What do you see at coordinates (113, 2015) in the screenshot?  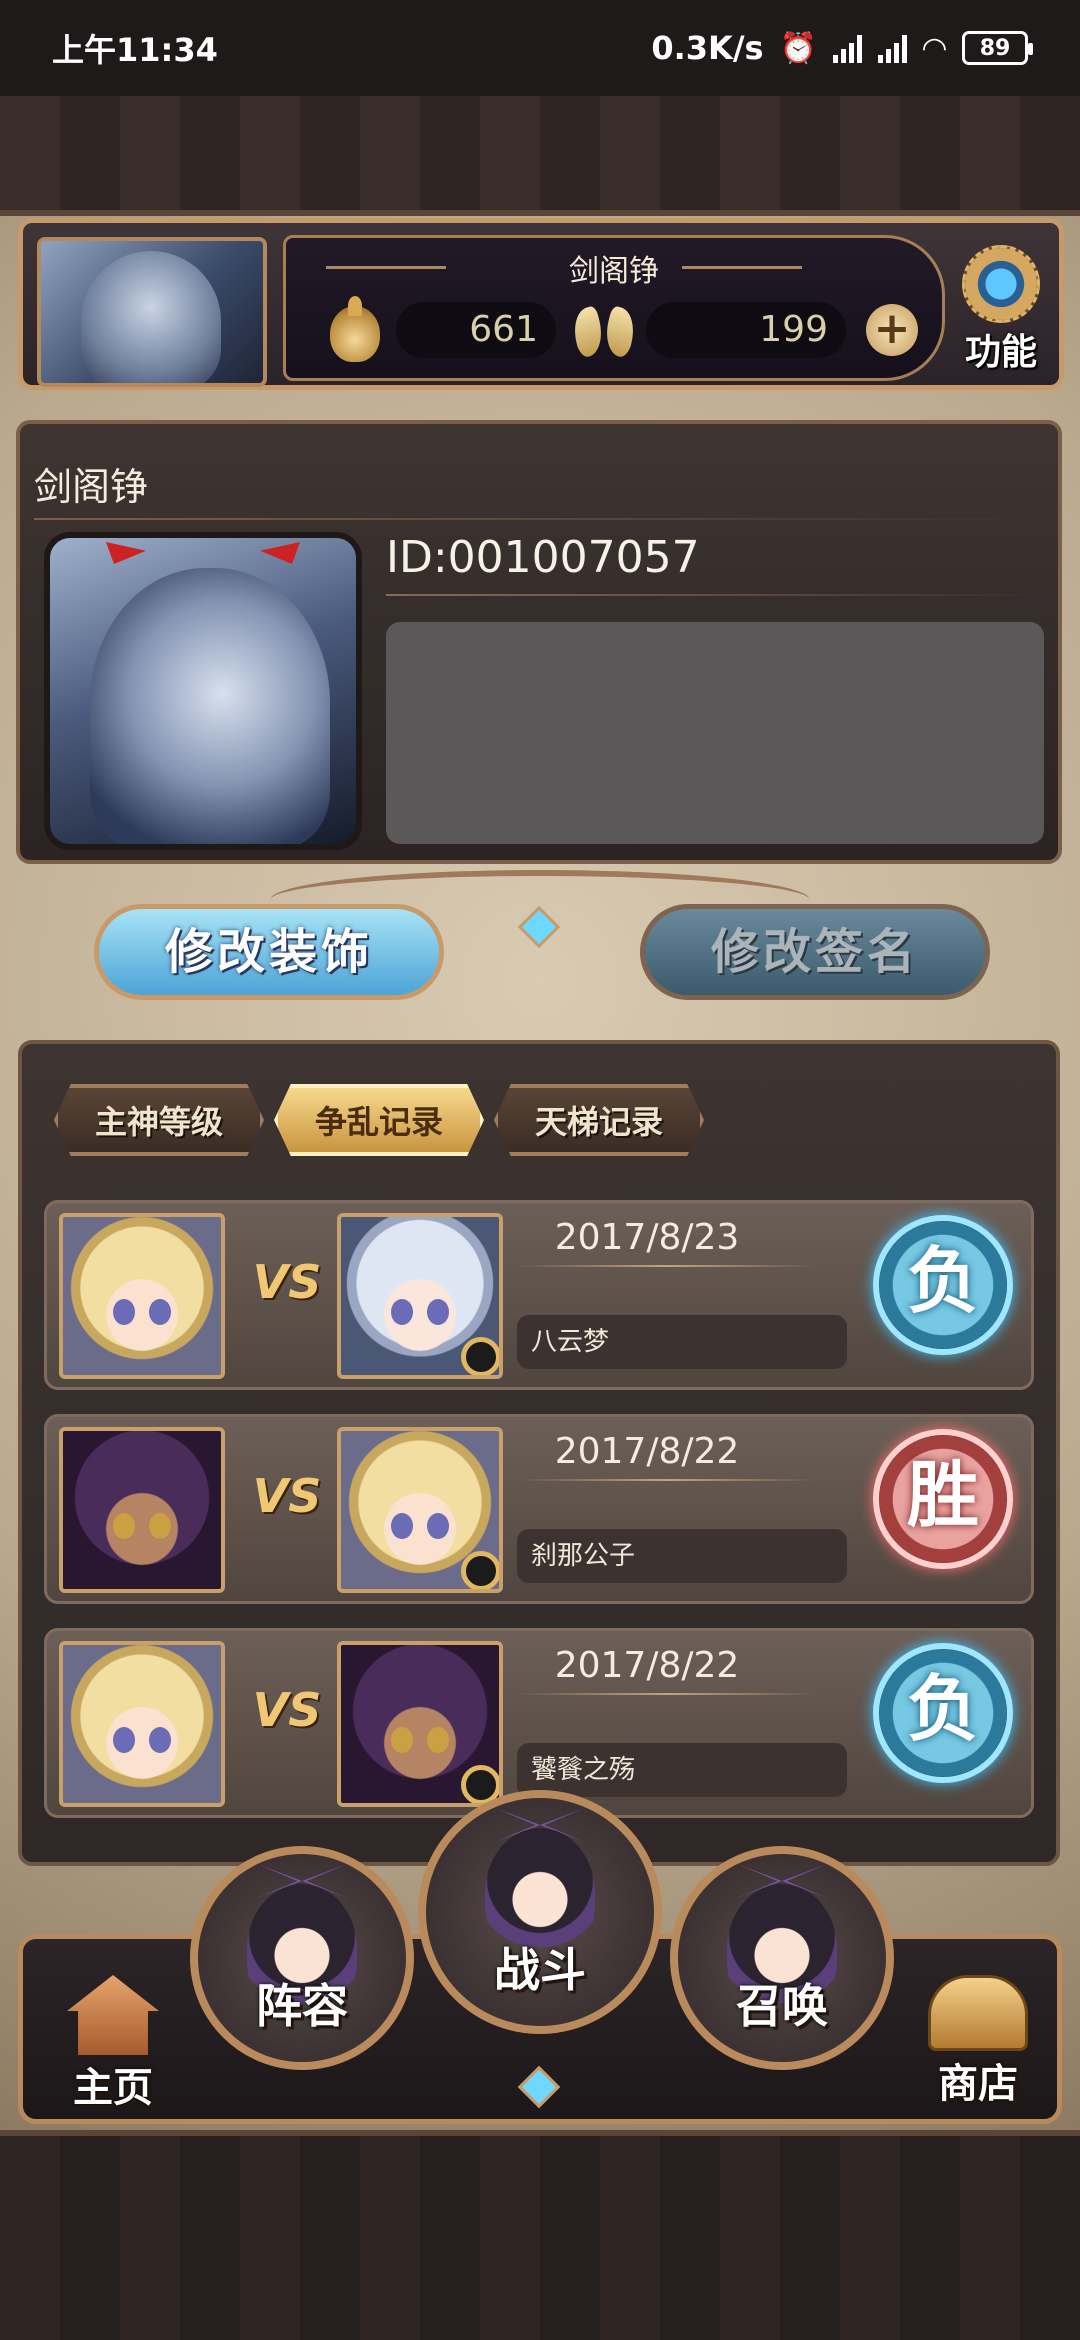 I see `house-icon` at bounding box center [113, 2015].